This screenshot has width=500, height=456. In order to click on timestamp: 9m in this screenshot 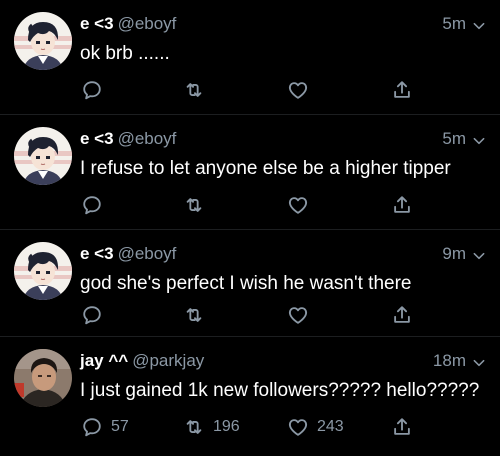, I will do `click(454, 254)`.